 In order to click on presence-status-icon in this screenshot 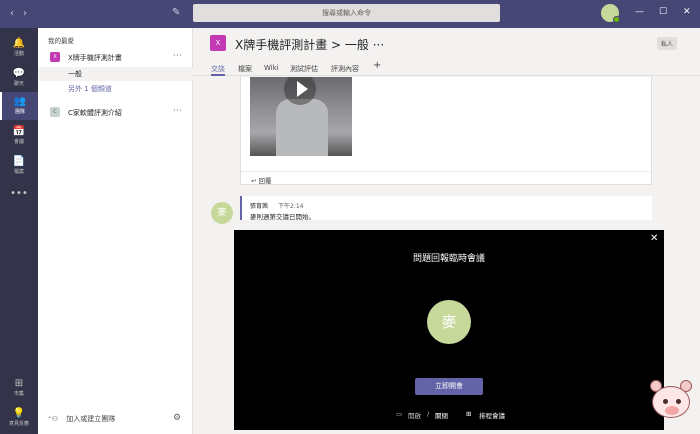, I will do `click(616, 19)`.